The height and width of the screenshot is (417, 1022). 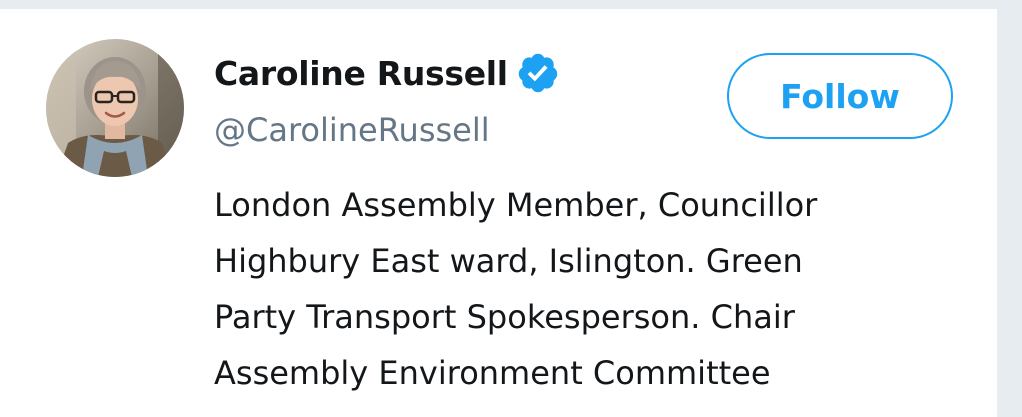 I want to click on follow-button: Follow, so click(x=840, y=96).